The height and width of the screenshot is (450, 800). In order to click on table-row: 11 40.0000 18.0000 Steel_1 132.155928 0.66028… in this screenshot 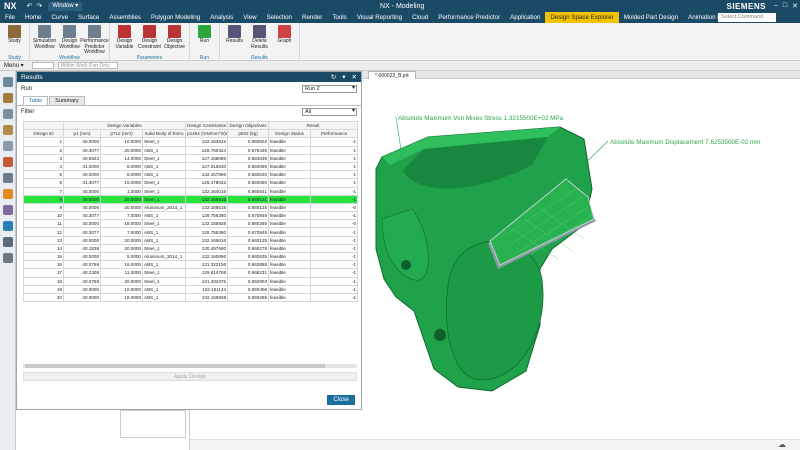, I will do `click(191, 224)`.